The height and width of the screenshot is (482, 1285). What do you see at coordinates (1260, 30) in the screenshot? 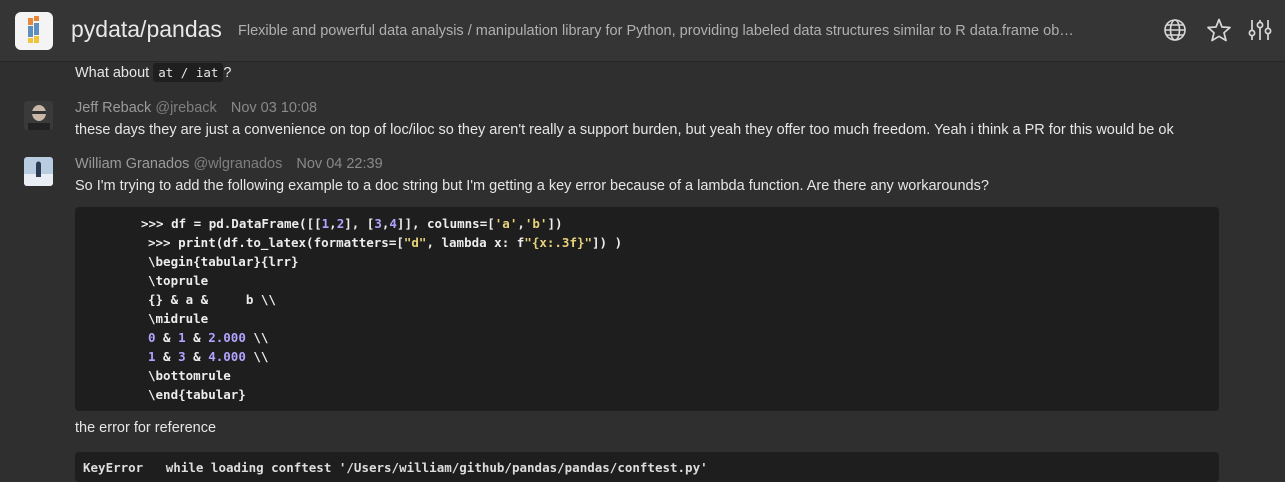
I see `settings-sliders-icon` at bounding box center [1260, 30].